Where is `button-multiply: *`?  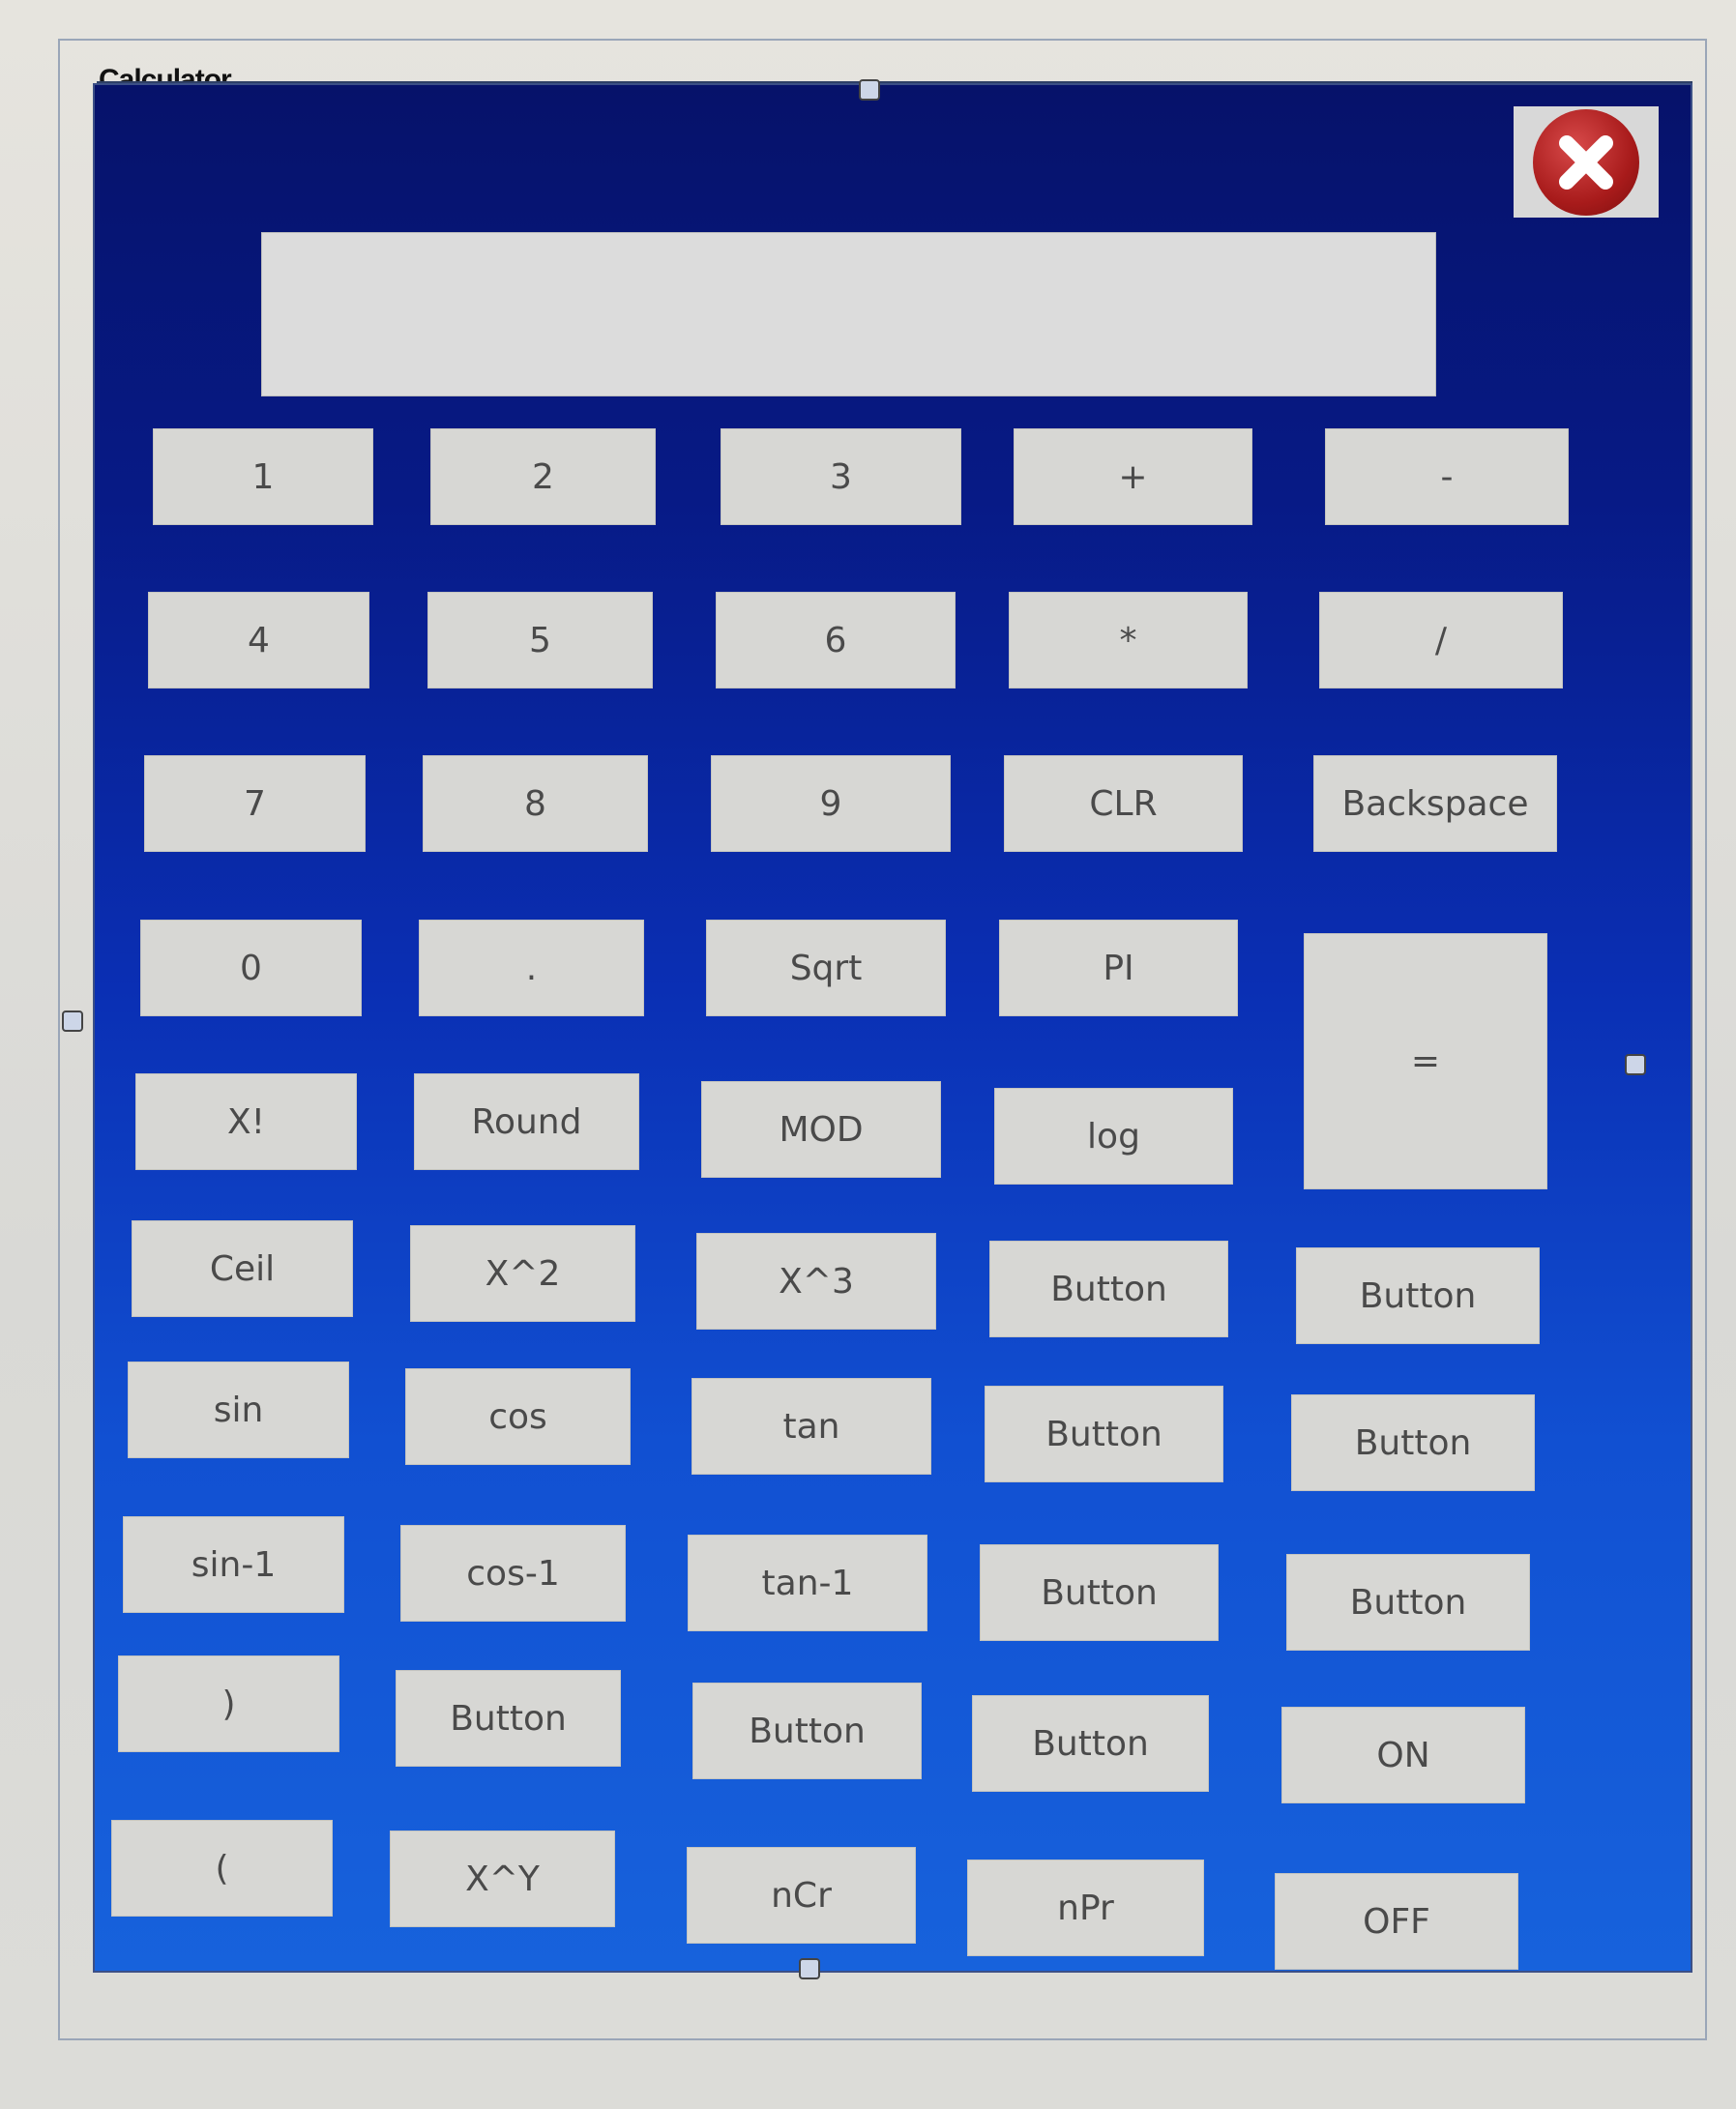 button-multiply: * is located at coordinates (1128, 640).